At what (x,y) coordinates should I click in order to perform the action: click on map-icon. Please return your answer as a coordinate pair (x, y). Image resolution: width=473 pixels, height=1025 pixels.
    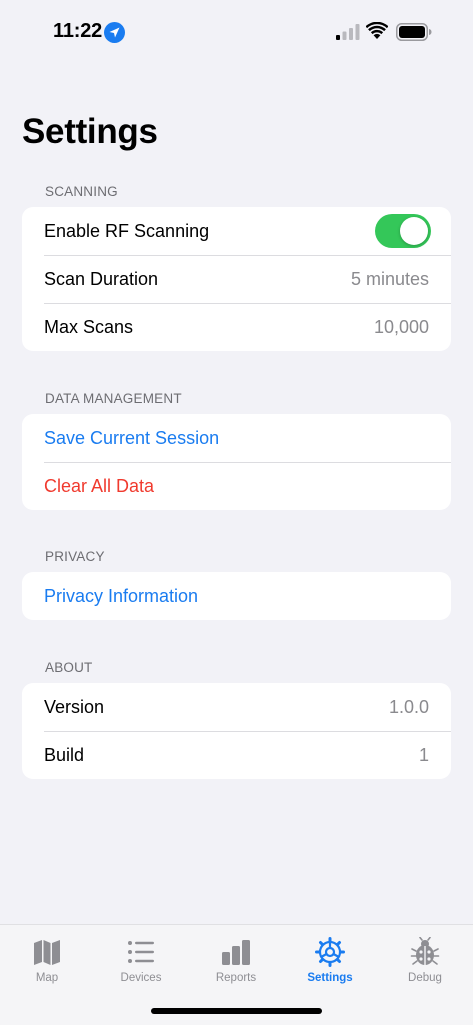
    Looking at the image, I should click on (47, 952).